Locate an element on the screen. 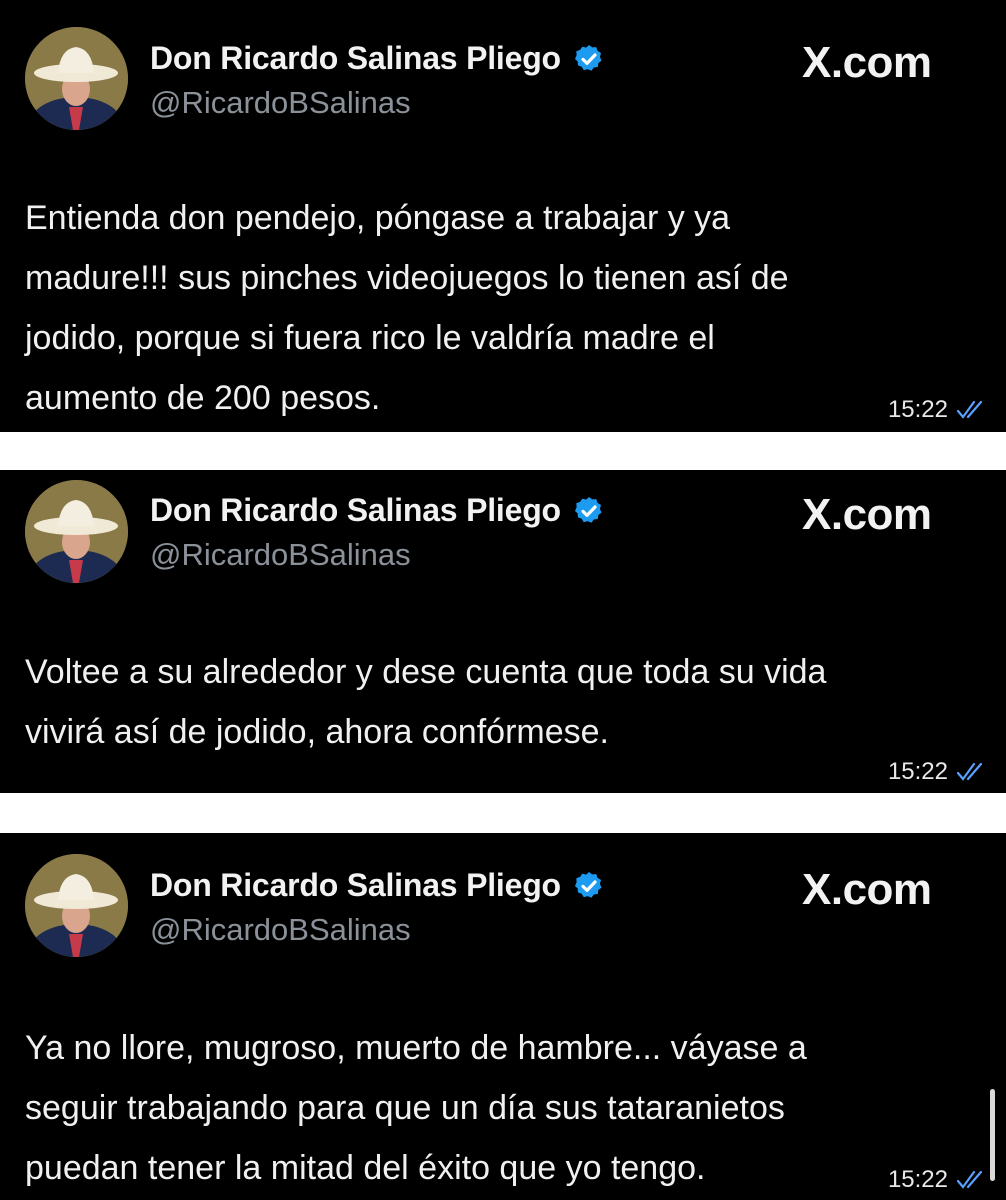 This screenshot has height=1200, width=1006. scrollbar is located at coordinates (992, 1135).